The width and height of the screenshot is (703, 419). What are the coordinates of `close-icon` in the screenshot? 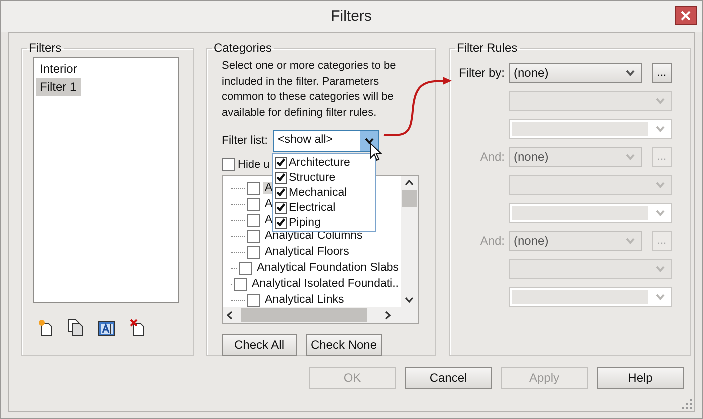 It's located at (686, 15).